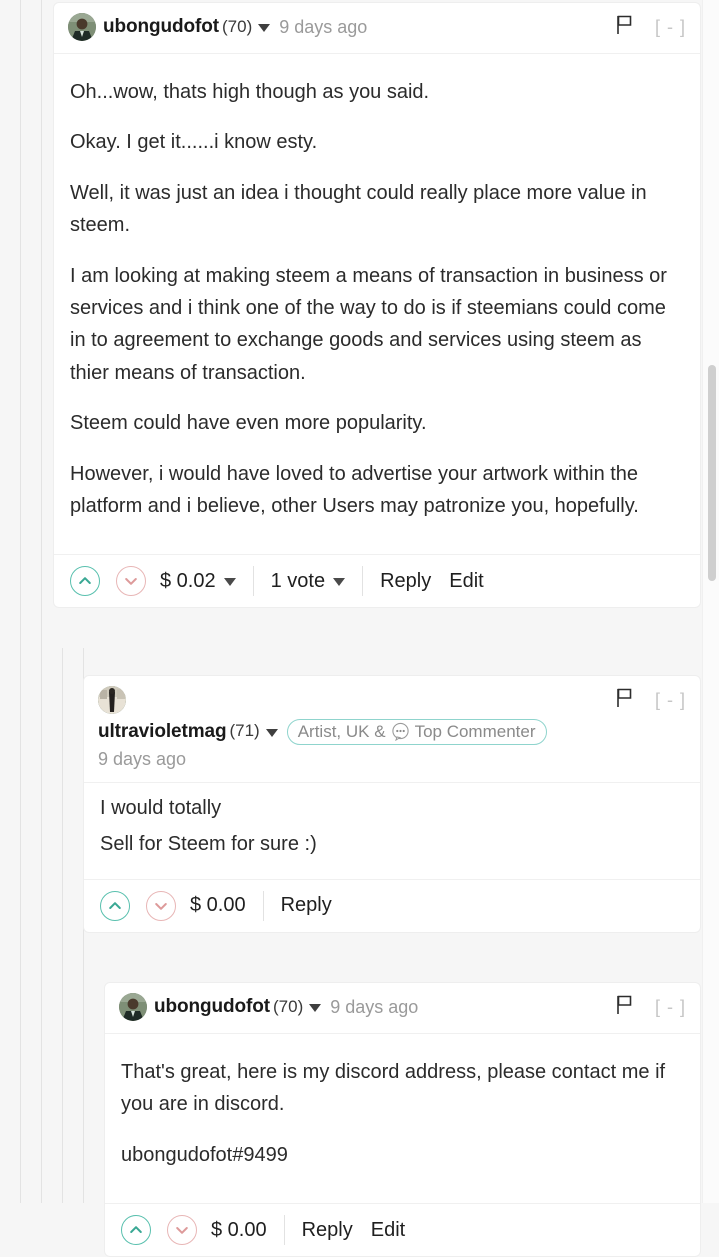 This screenshot has width=719, height=1257. I want to click on chat-bubble-dots-icon, so click(400, 732).